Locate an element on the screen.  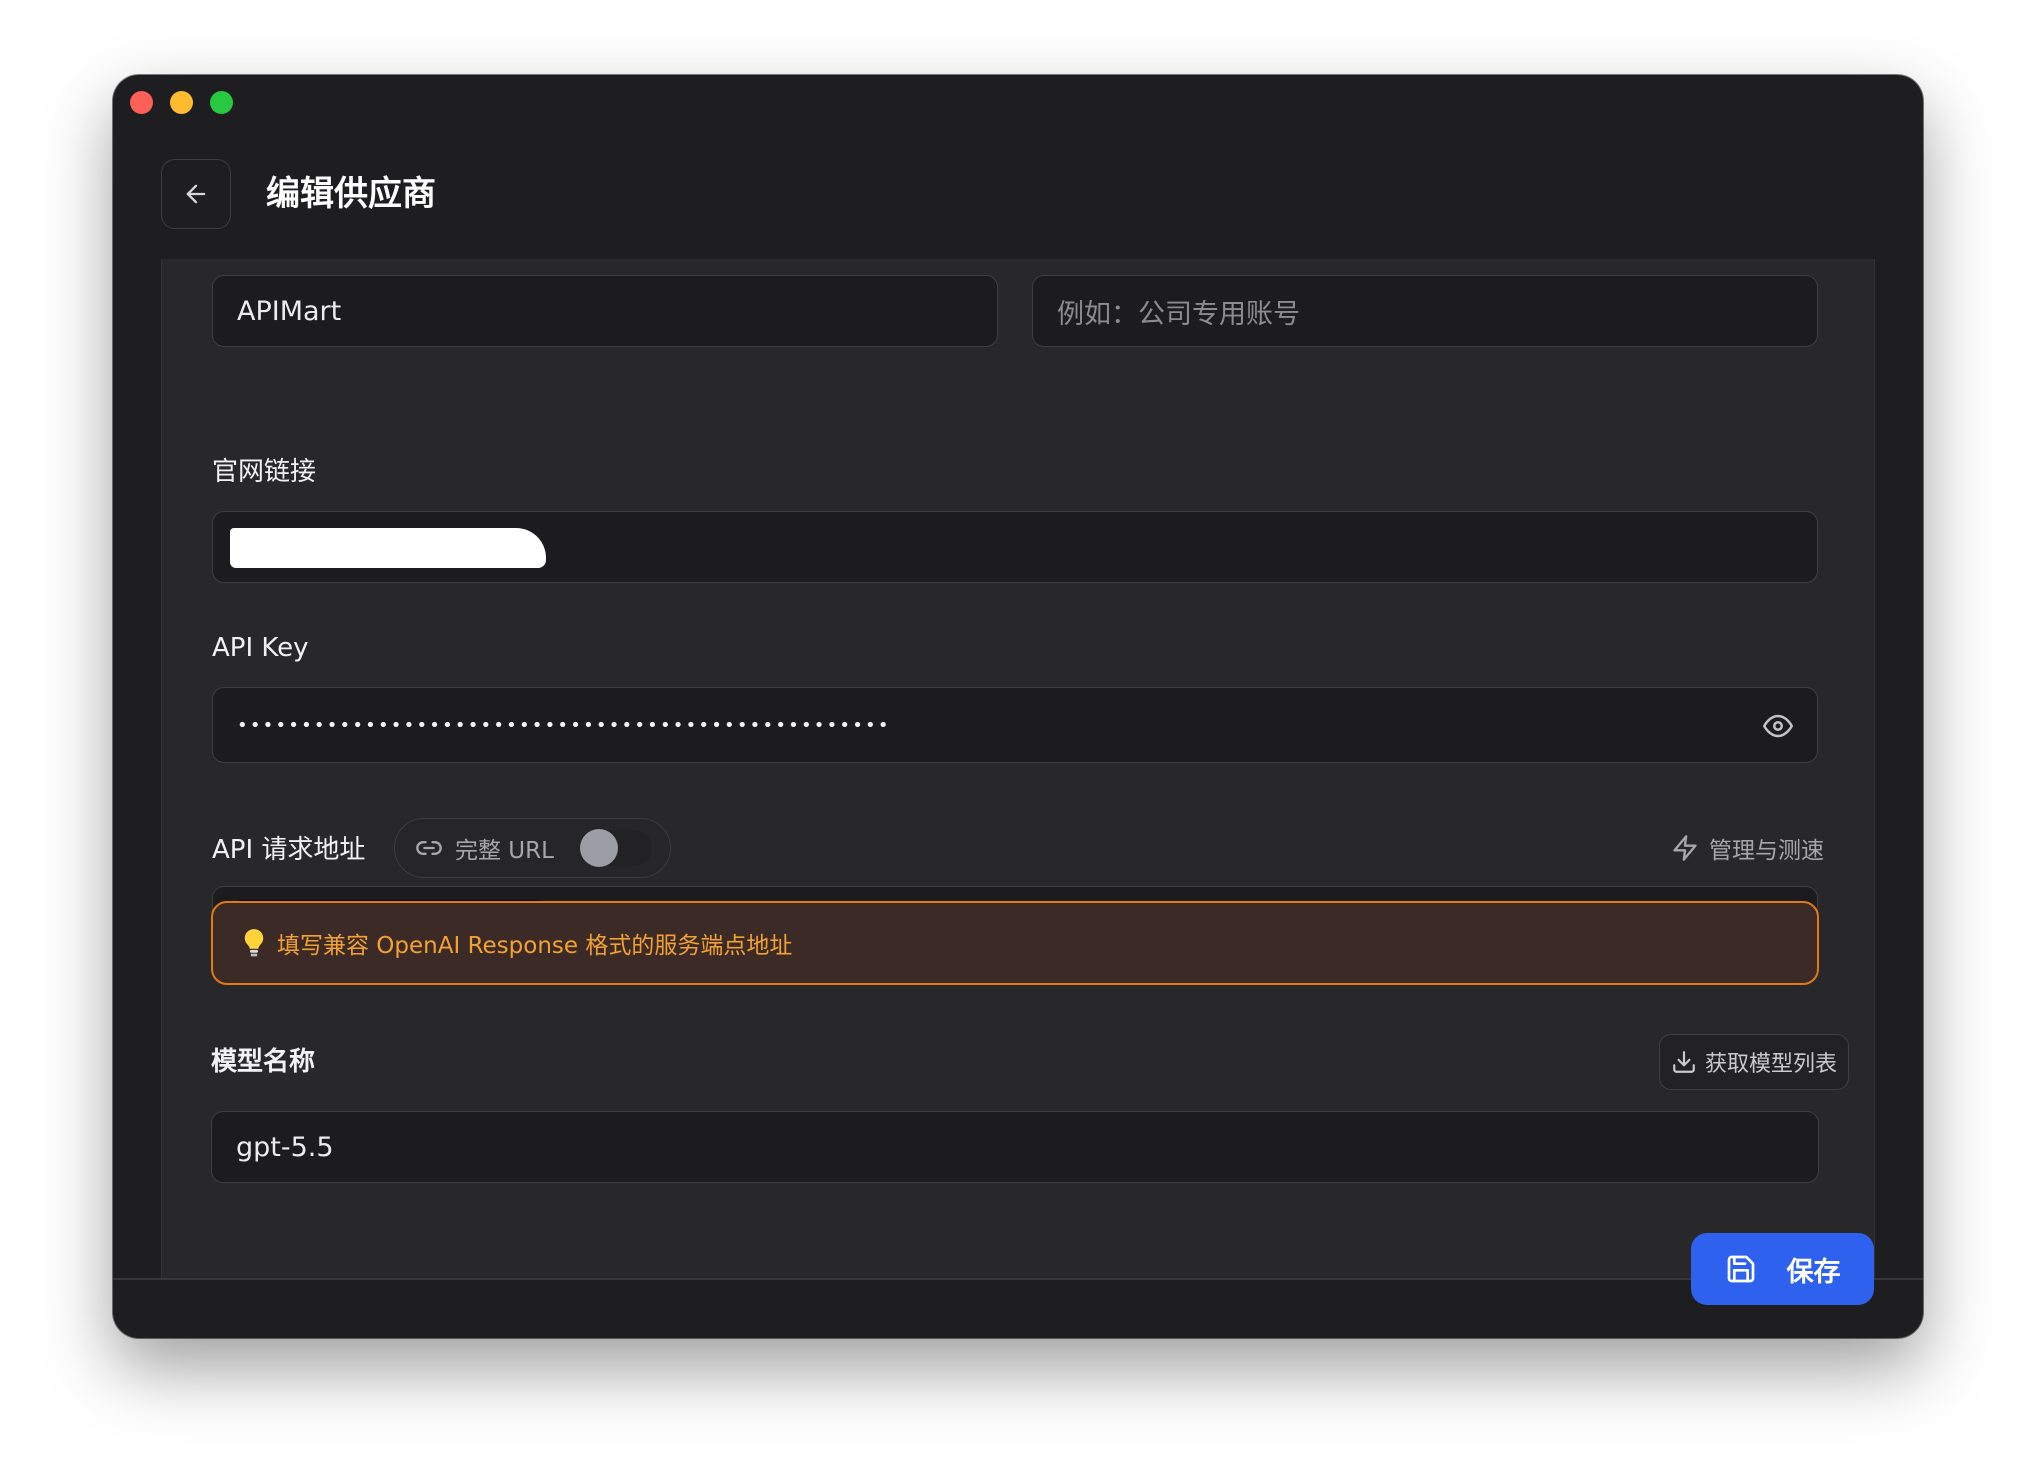
endpoint-hint-banner: 填写兼容 OpenAI Response 格式的服务端点地址 is located at coordinates (1015, 943).